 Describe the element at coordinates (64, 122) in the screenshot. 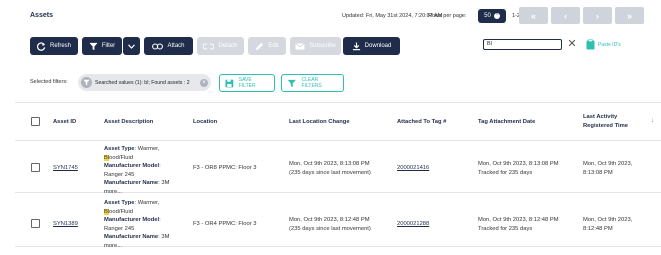

I see `column-asset-id: Asset ID` at that location.